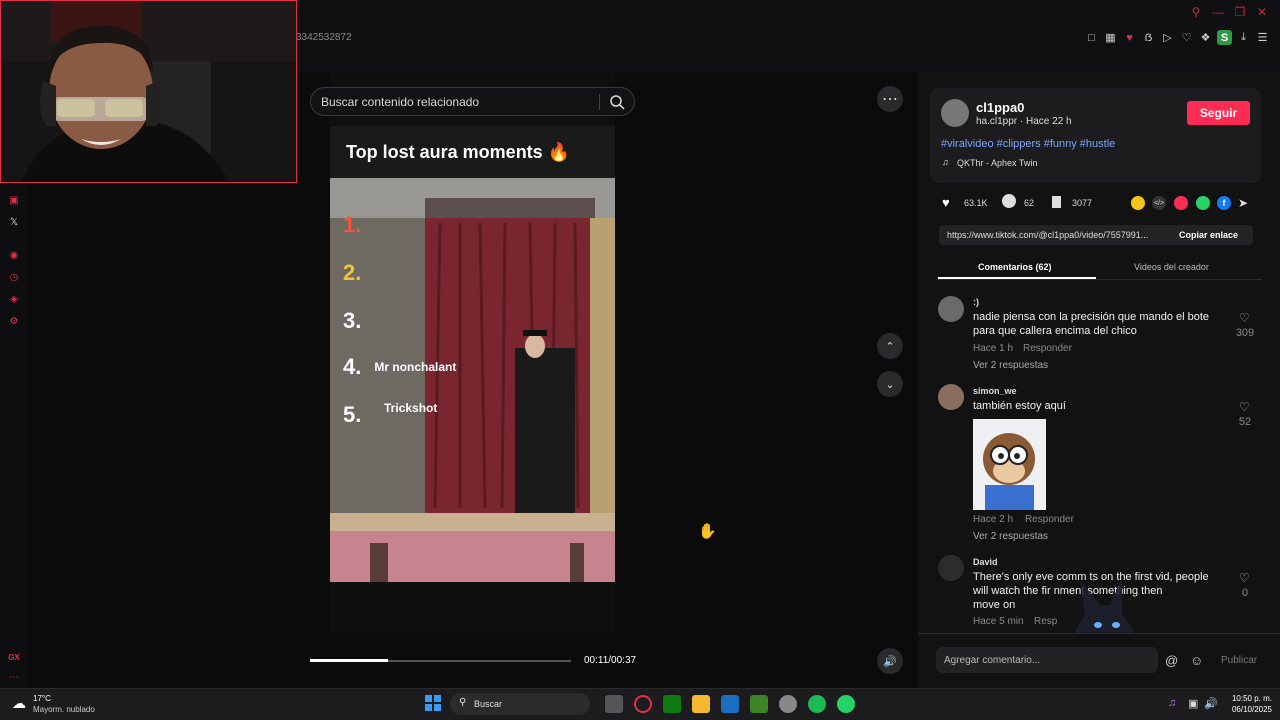  What do you see at coordinates (1148, 37) in the screenshot?
I see `translate-icon: ẞ` at bounding box center [1148, 37].